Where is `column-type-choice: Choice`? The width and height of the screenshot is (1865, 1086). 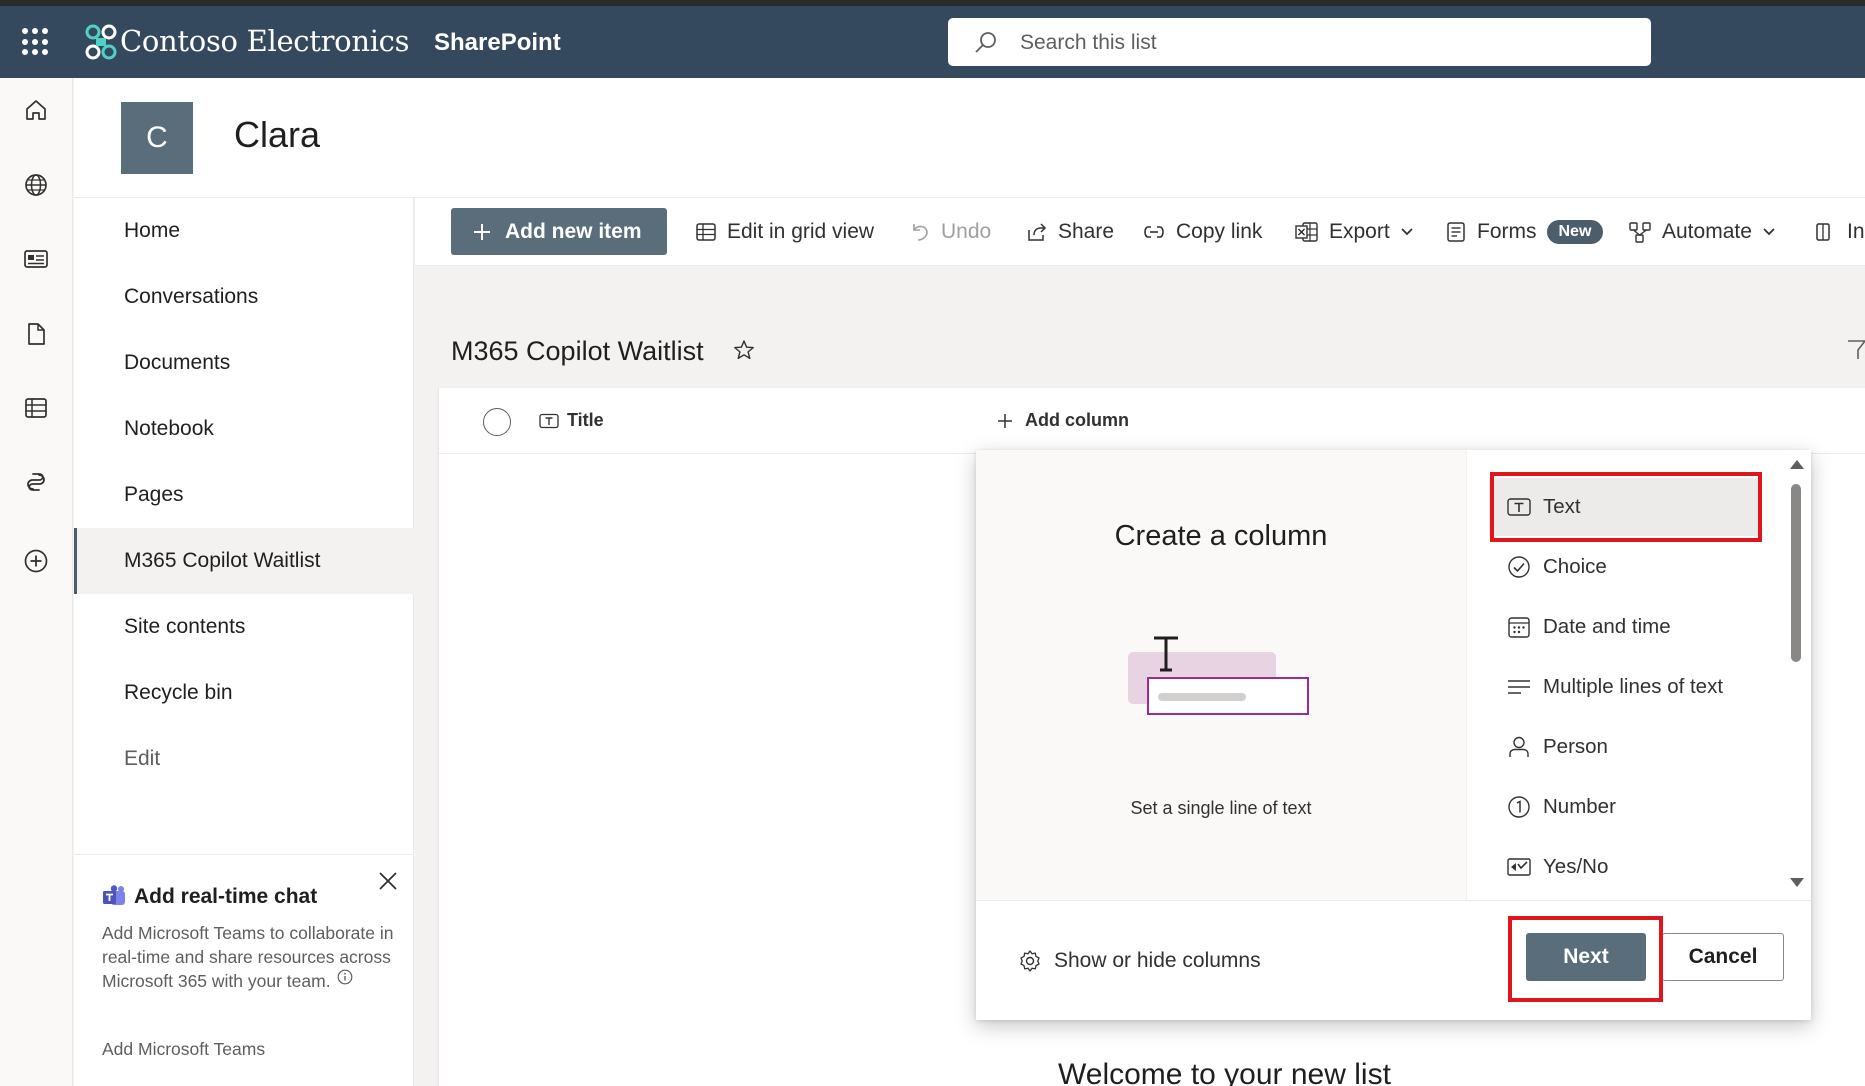 column-type-choice: Choice is located at coordinates (1624, 567).